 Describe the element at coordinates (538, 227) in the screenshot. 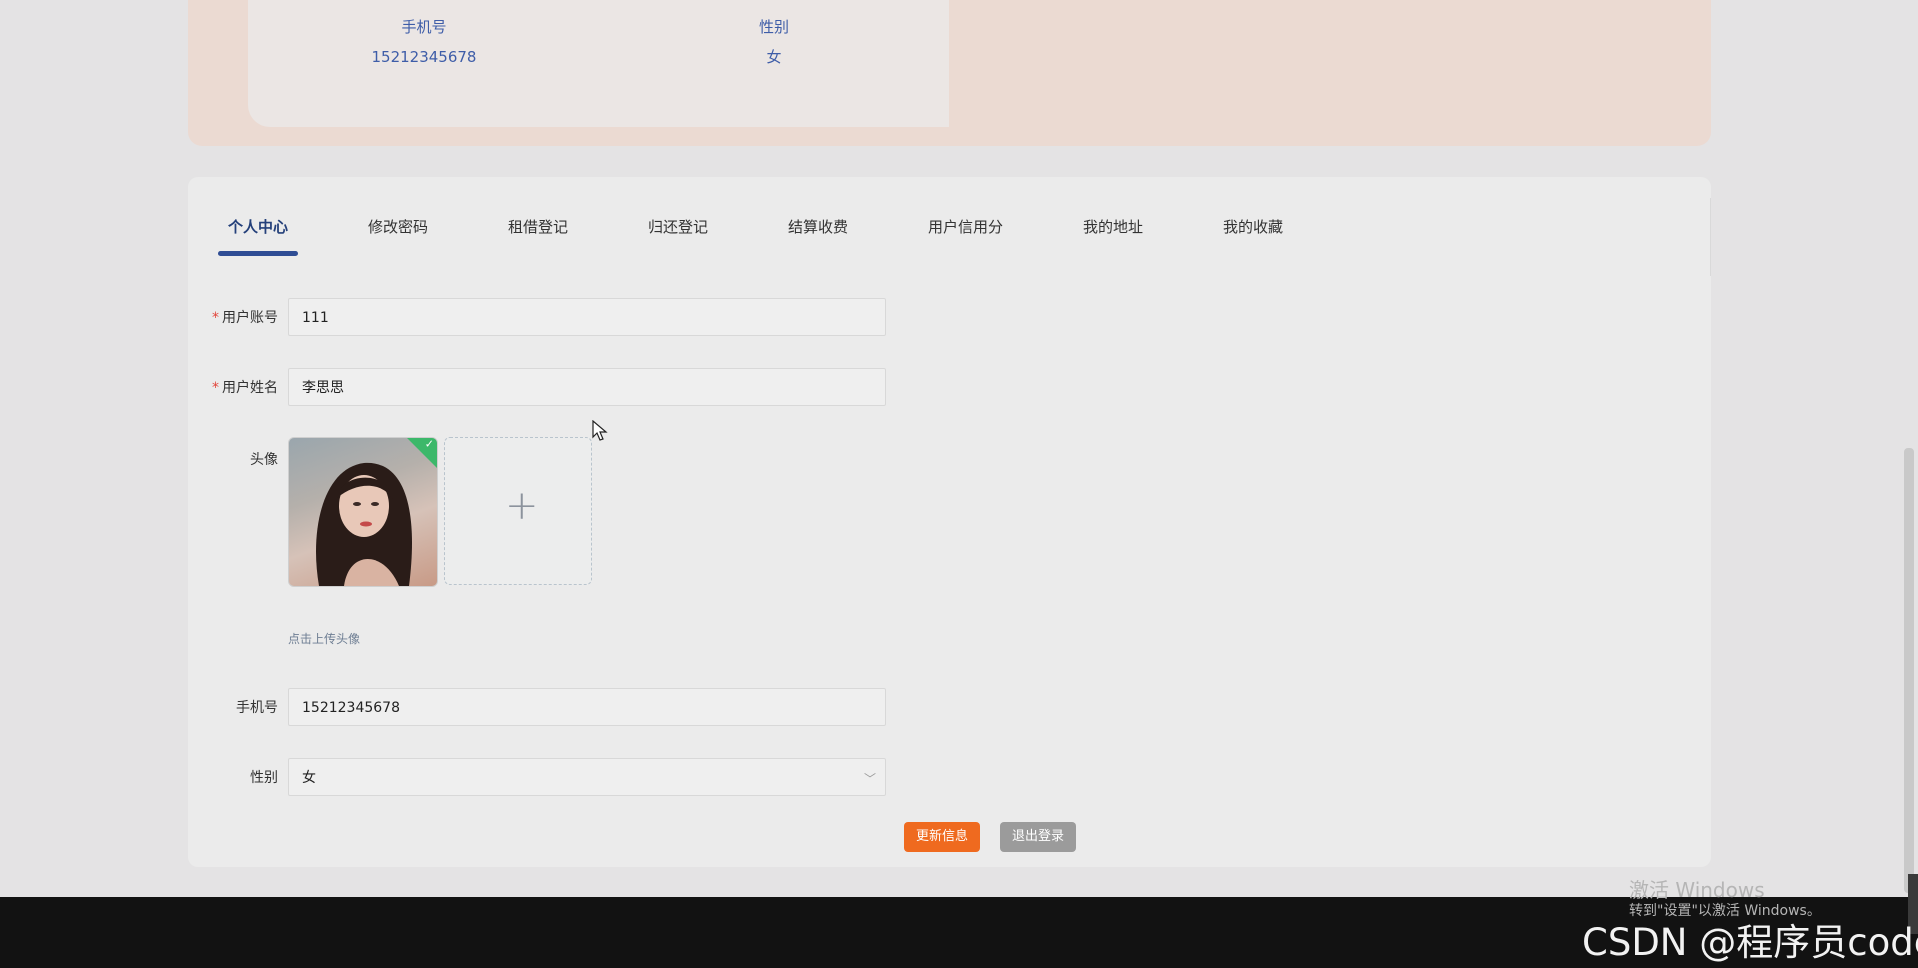

I see `tab-rental-registration: 租借登记` at that location.